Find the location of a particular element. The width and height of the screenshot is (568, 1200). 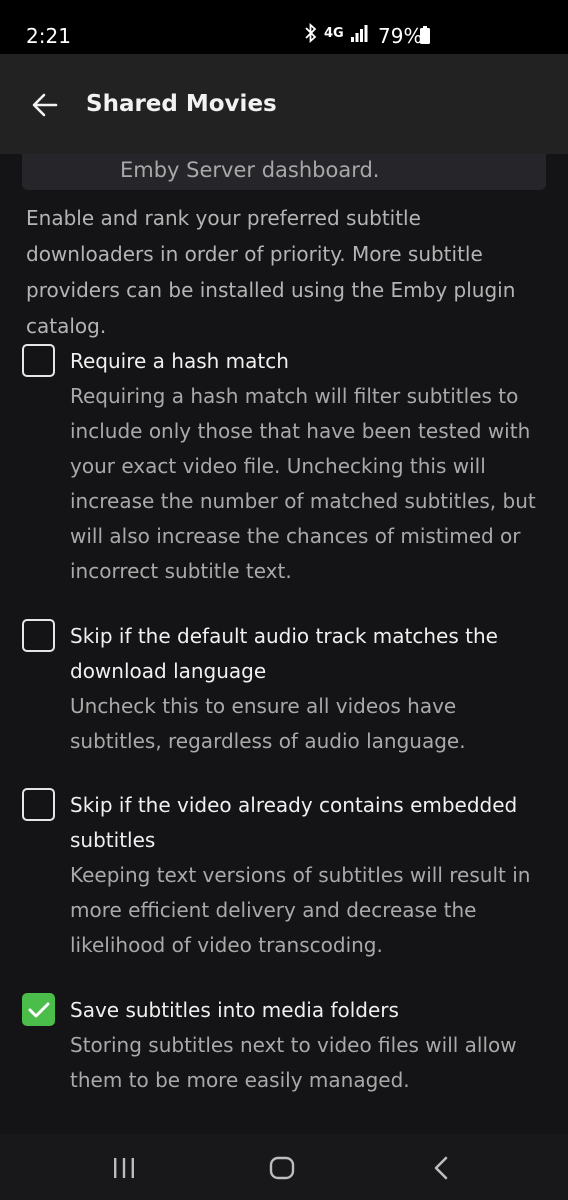

network-type-label: 4G is located at coordinates (334, 33).